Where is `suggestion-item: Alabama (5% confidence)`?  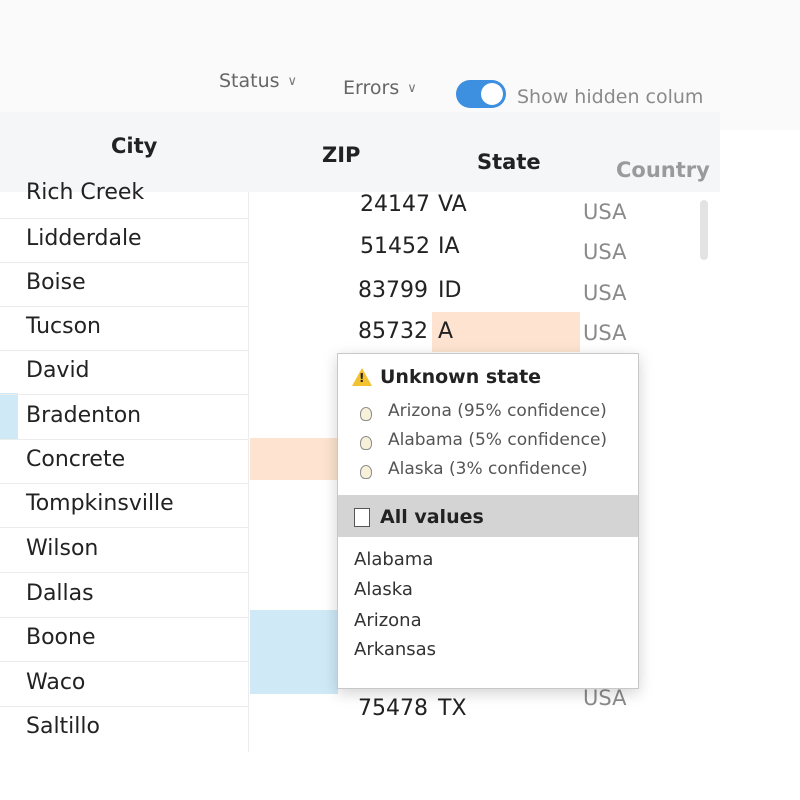
suggestion-item: Alabama (5% confidence) is located at coordinates (497, 440).